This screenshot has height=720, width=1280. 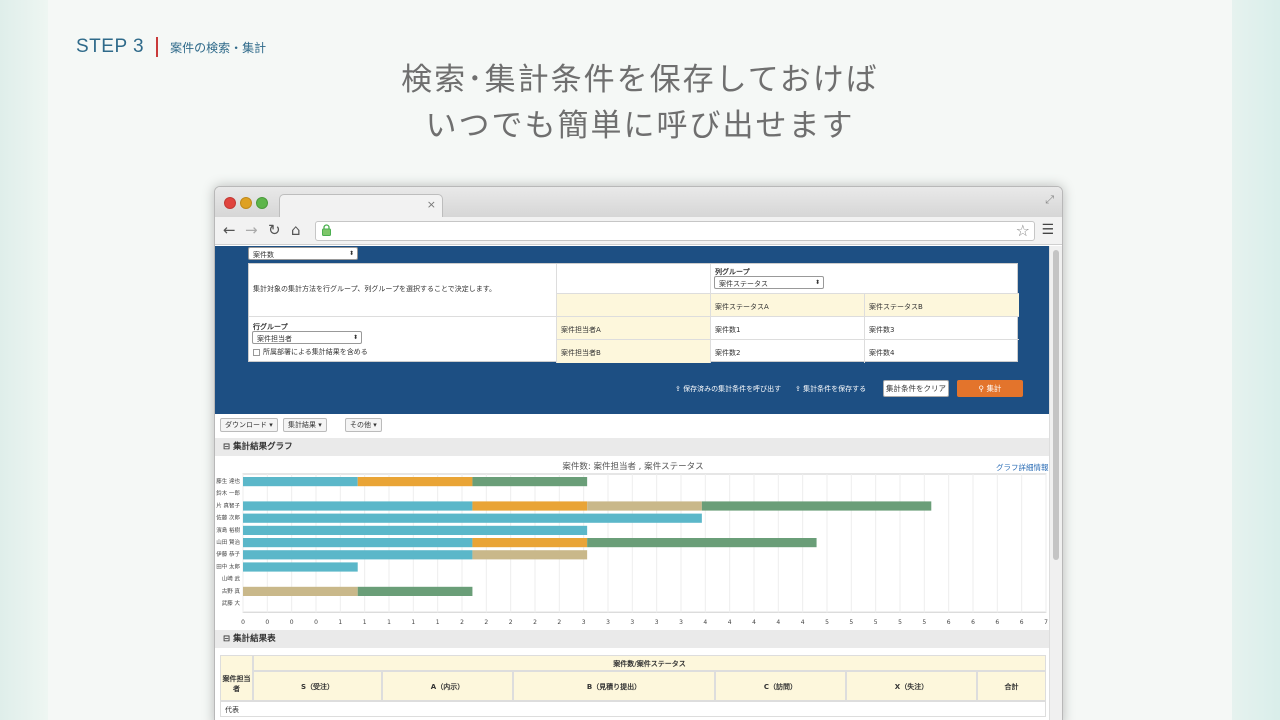 I want to click on back-arrow-icon: ←, so click(x=229, y=230).